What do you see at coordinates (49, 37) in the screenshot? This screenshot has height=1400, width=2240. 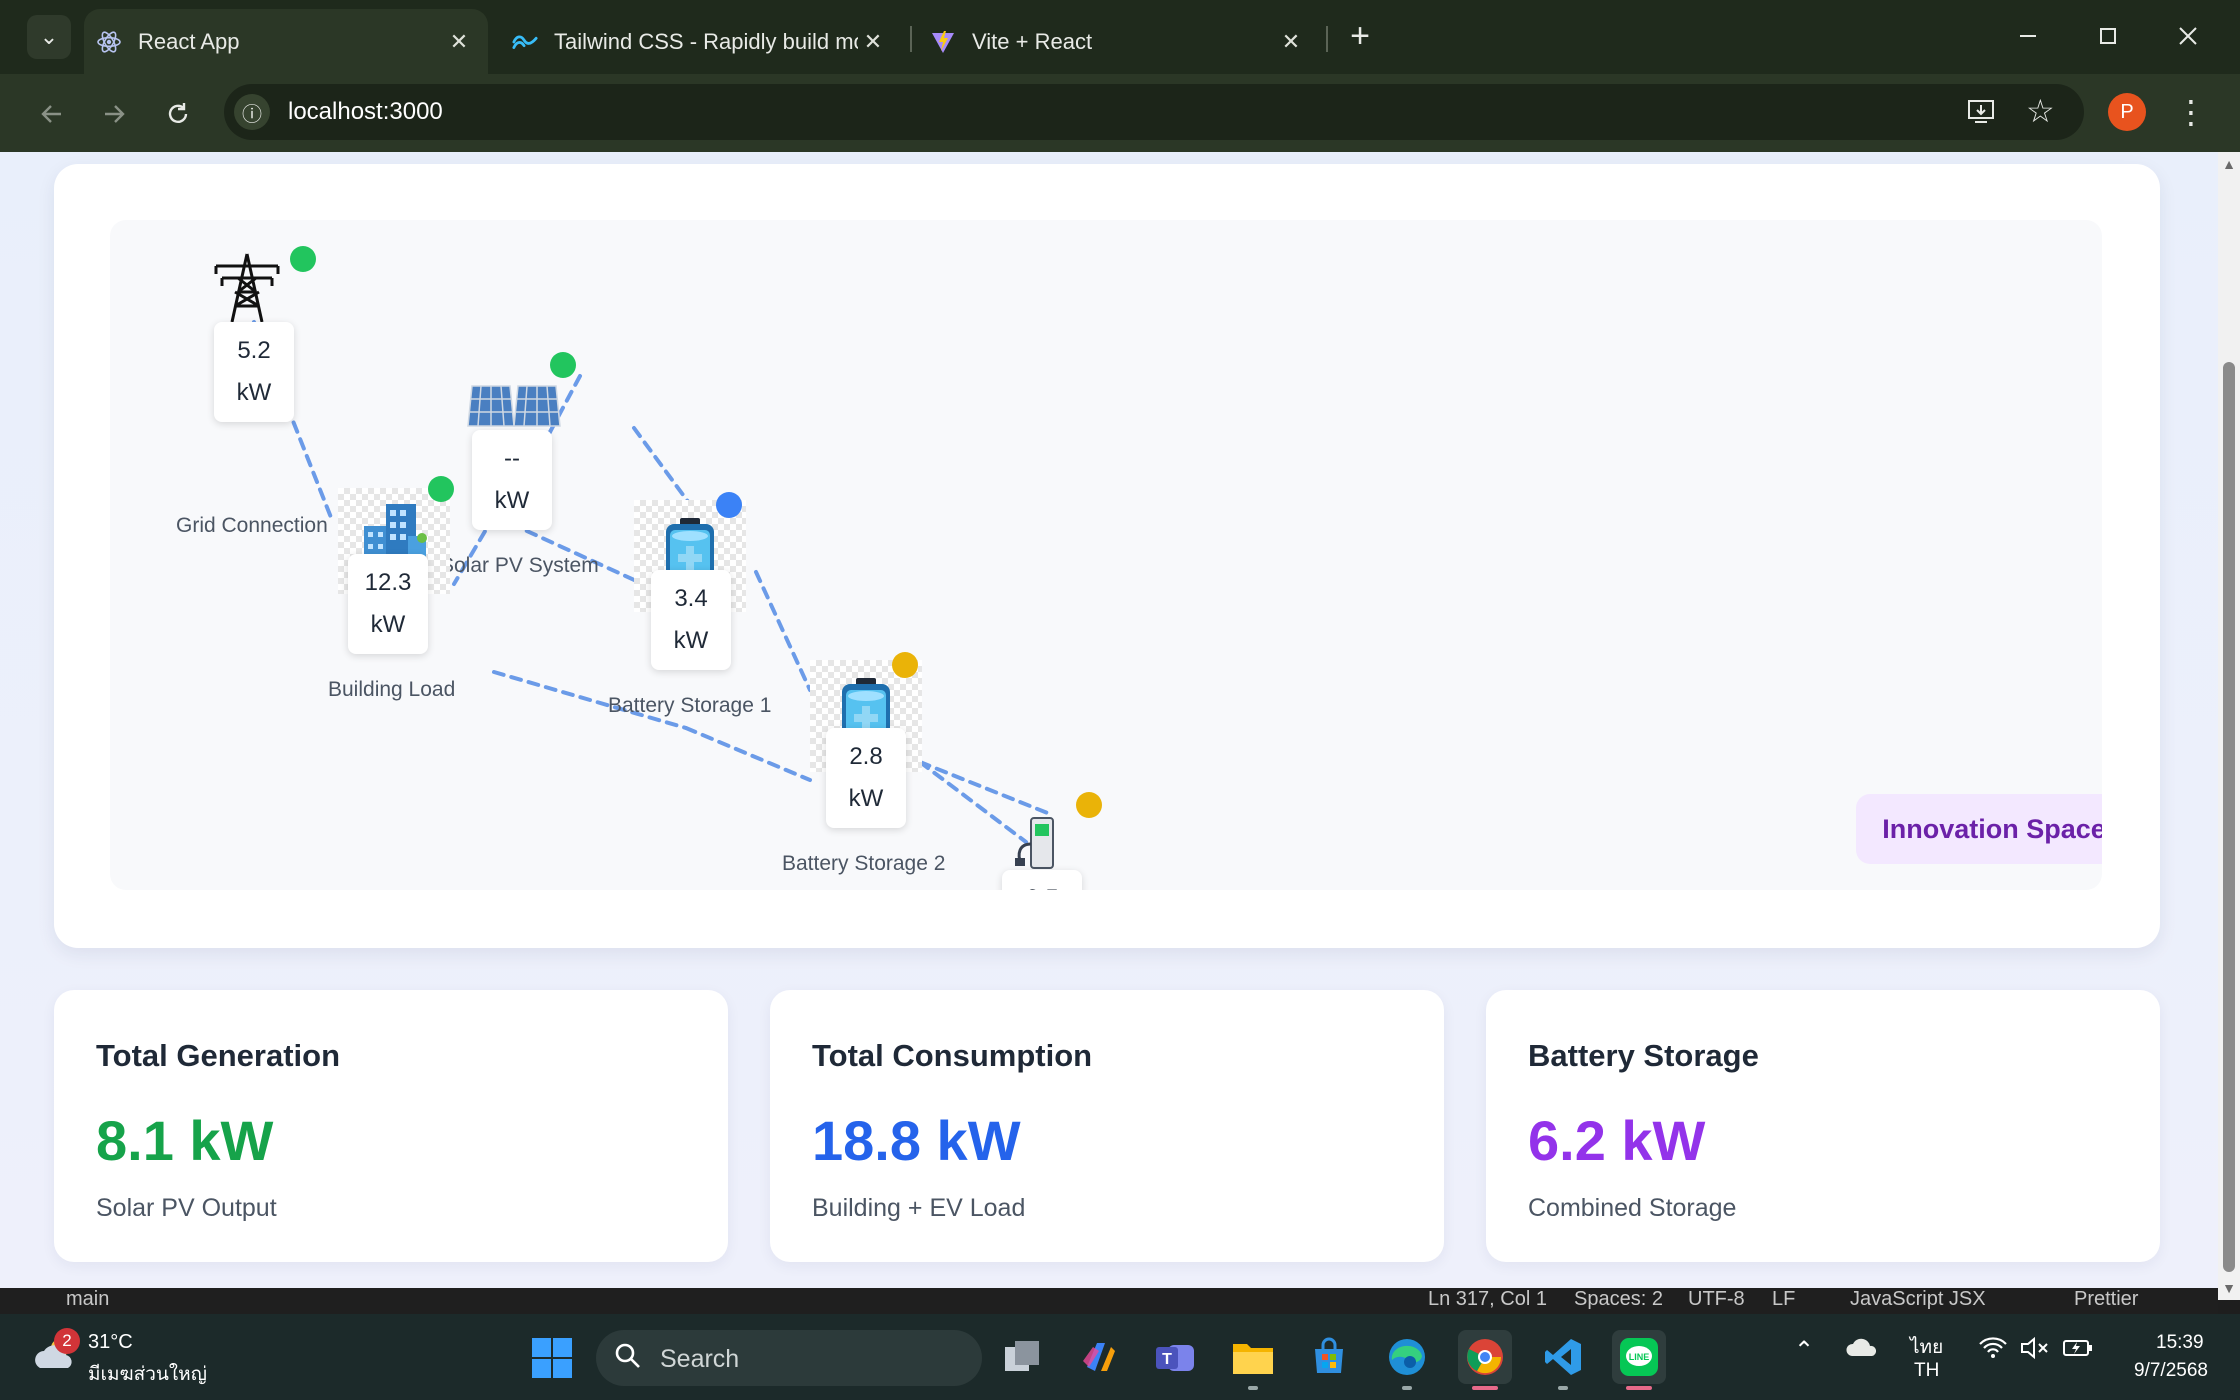 I see `tab-search-button: ⌄` at bounding box center [49, 37].